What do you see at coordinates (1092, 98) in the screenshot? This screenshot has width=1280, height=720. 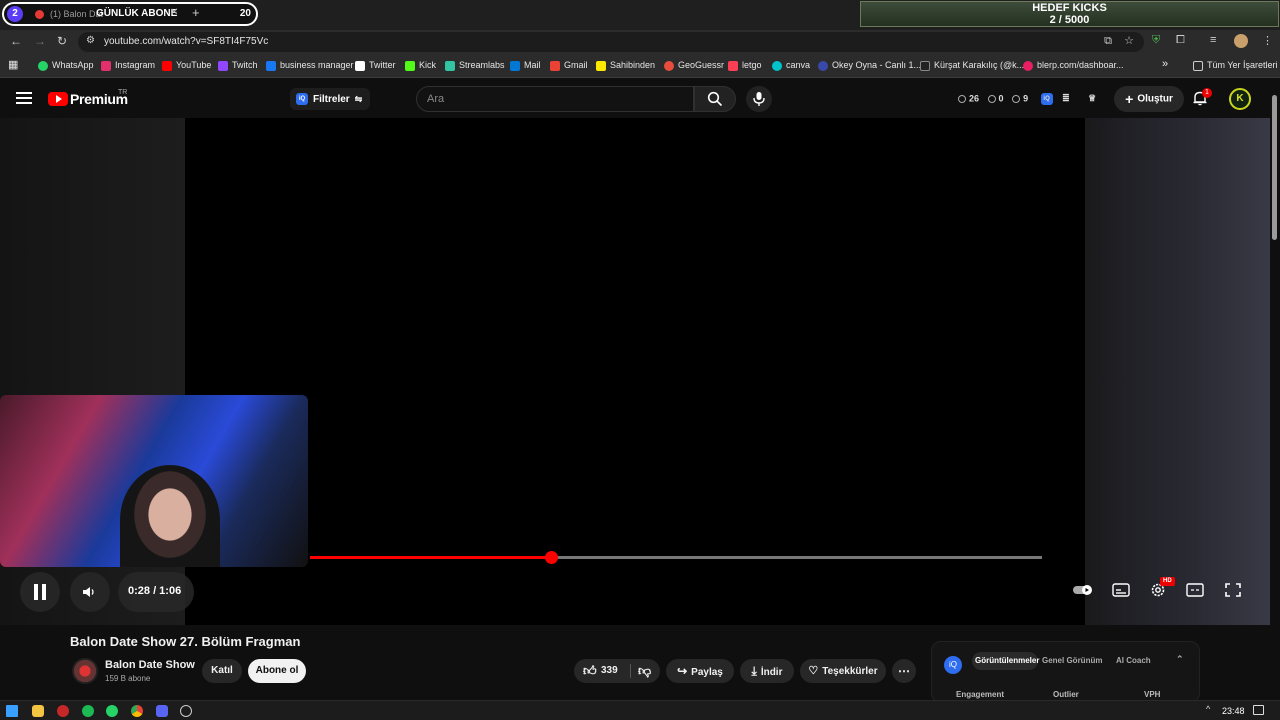 I see `trophy-icon: ♕` at bounding box center [1092, 98].